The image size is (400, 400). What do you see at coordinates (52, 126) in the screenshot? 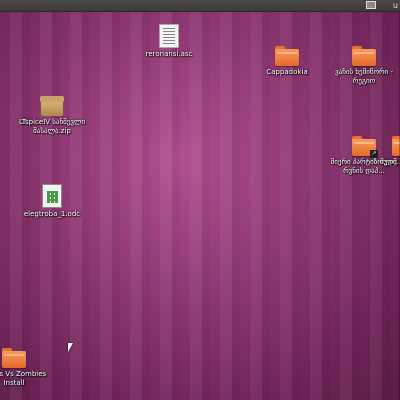
I see `desktop-icon-label: LTspiceIV სანმევლი მასალა.zip` at bounding box center [52, 126].